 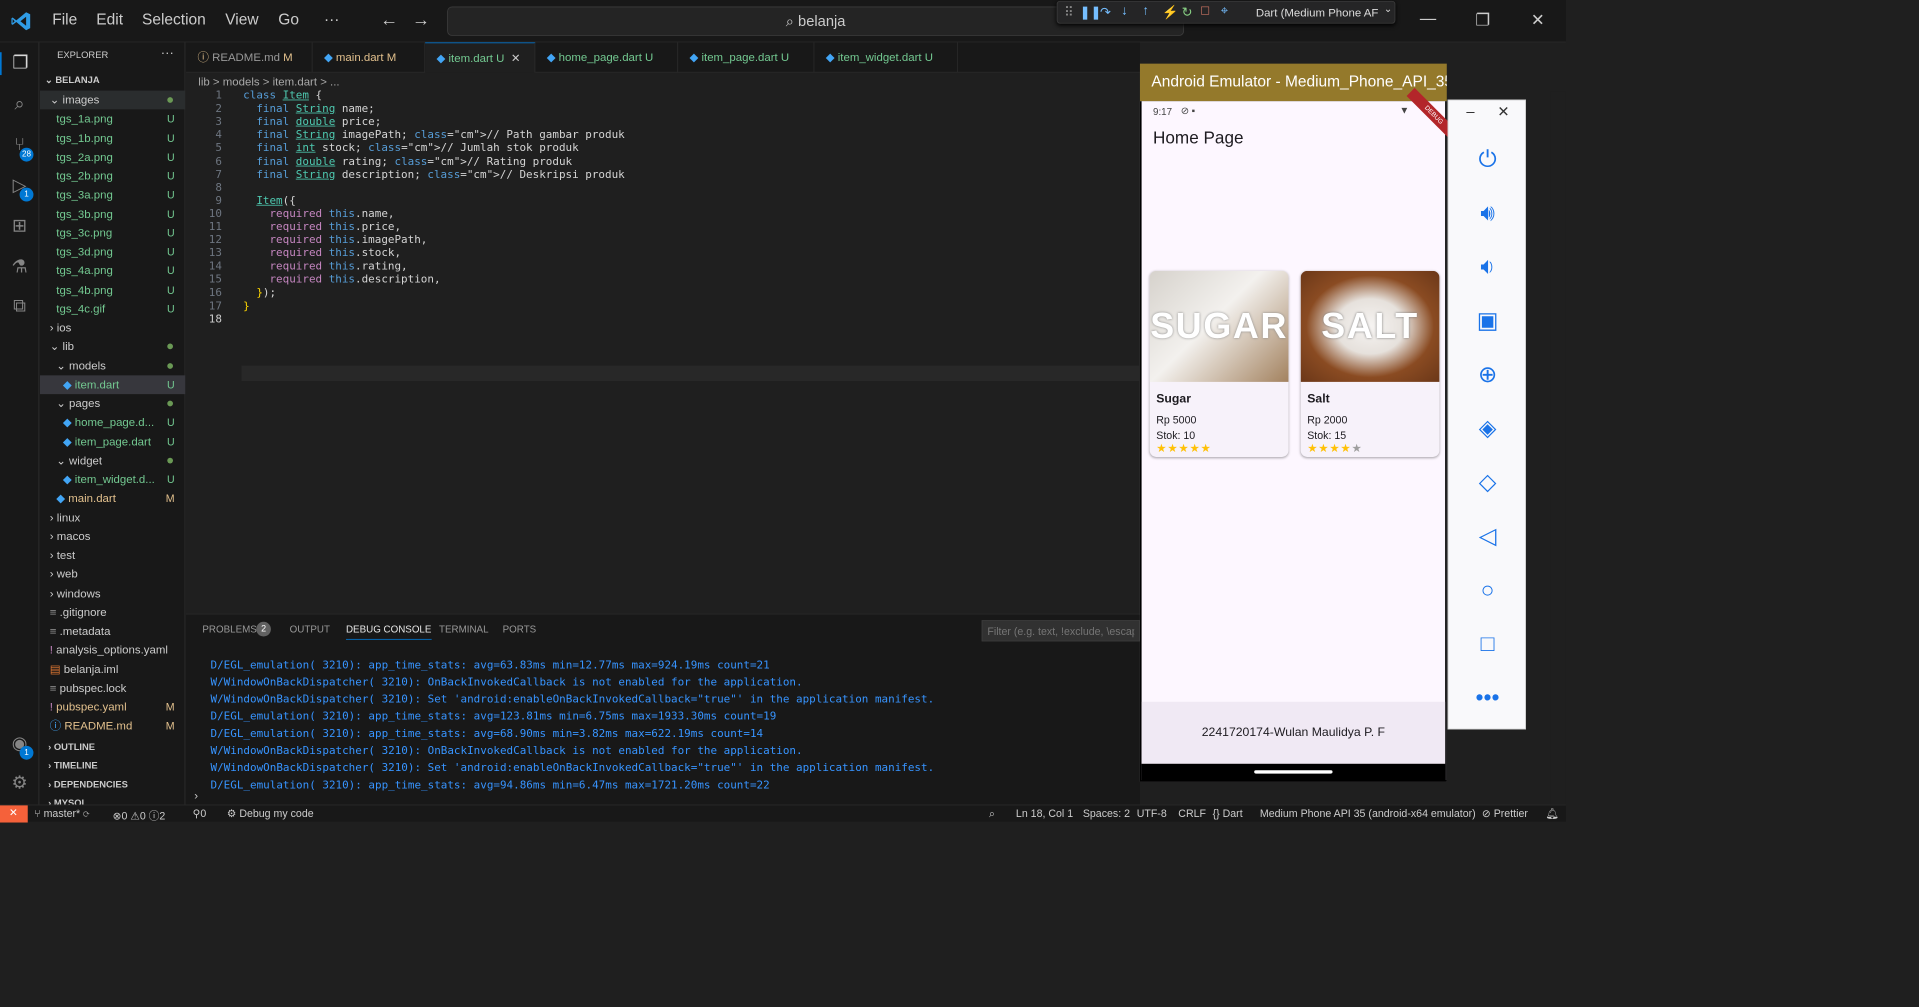 What do you see at coordinates (1370, 363) in the screenshot?
I see `product-card-salt: SALT Salt Rp 2000 Stok: 15 ★★★★★` at bounding box center [1370, 363].